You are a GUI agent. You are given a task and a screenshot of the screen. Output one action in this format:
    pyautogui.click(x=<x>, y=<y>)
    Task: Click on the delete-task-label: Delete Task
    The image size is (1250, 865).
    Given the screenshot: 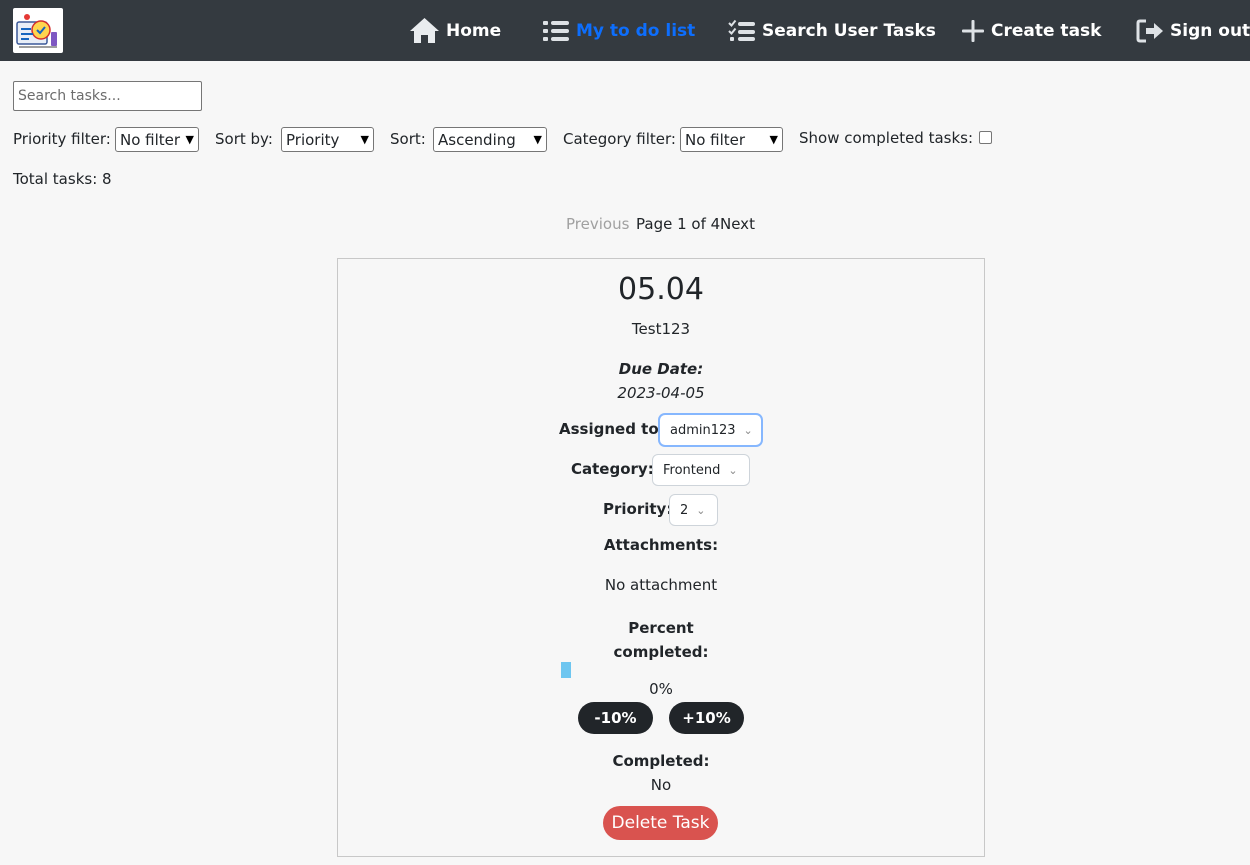 What is the action you would take?
    pyautogui.click(x=660, y=823)
    